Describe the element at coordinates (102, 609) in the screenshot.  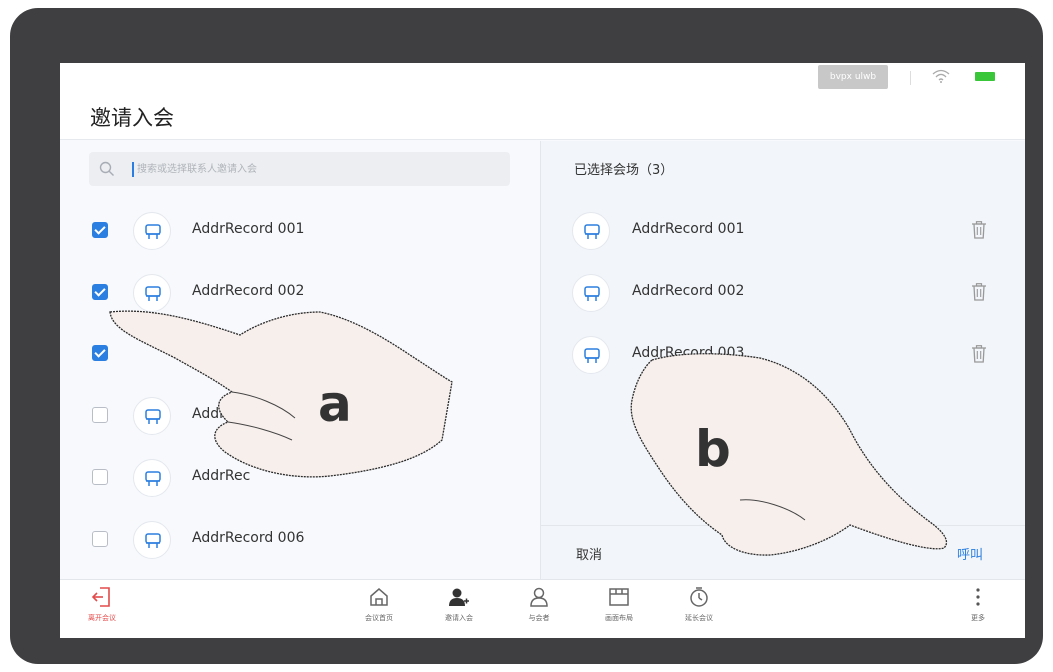
I see `leave-meeting-button: 离开会议` at that location.